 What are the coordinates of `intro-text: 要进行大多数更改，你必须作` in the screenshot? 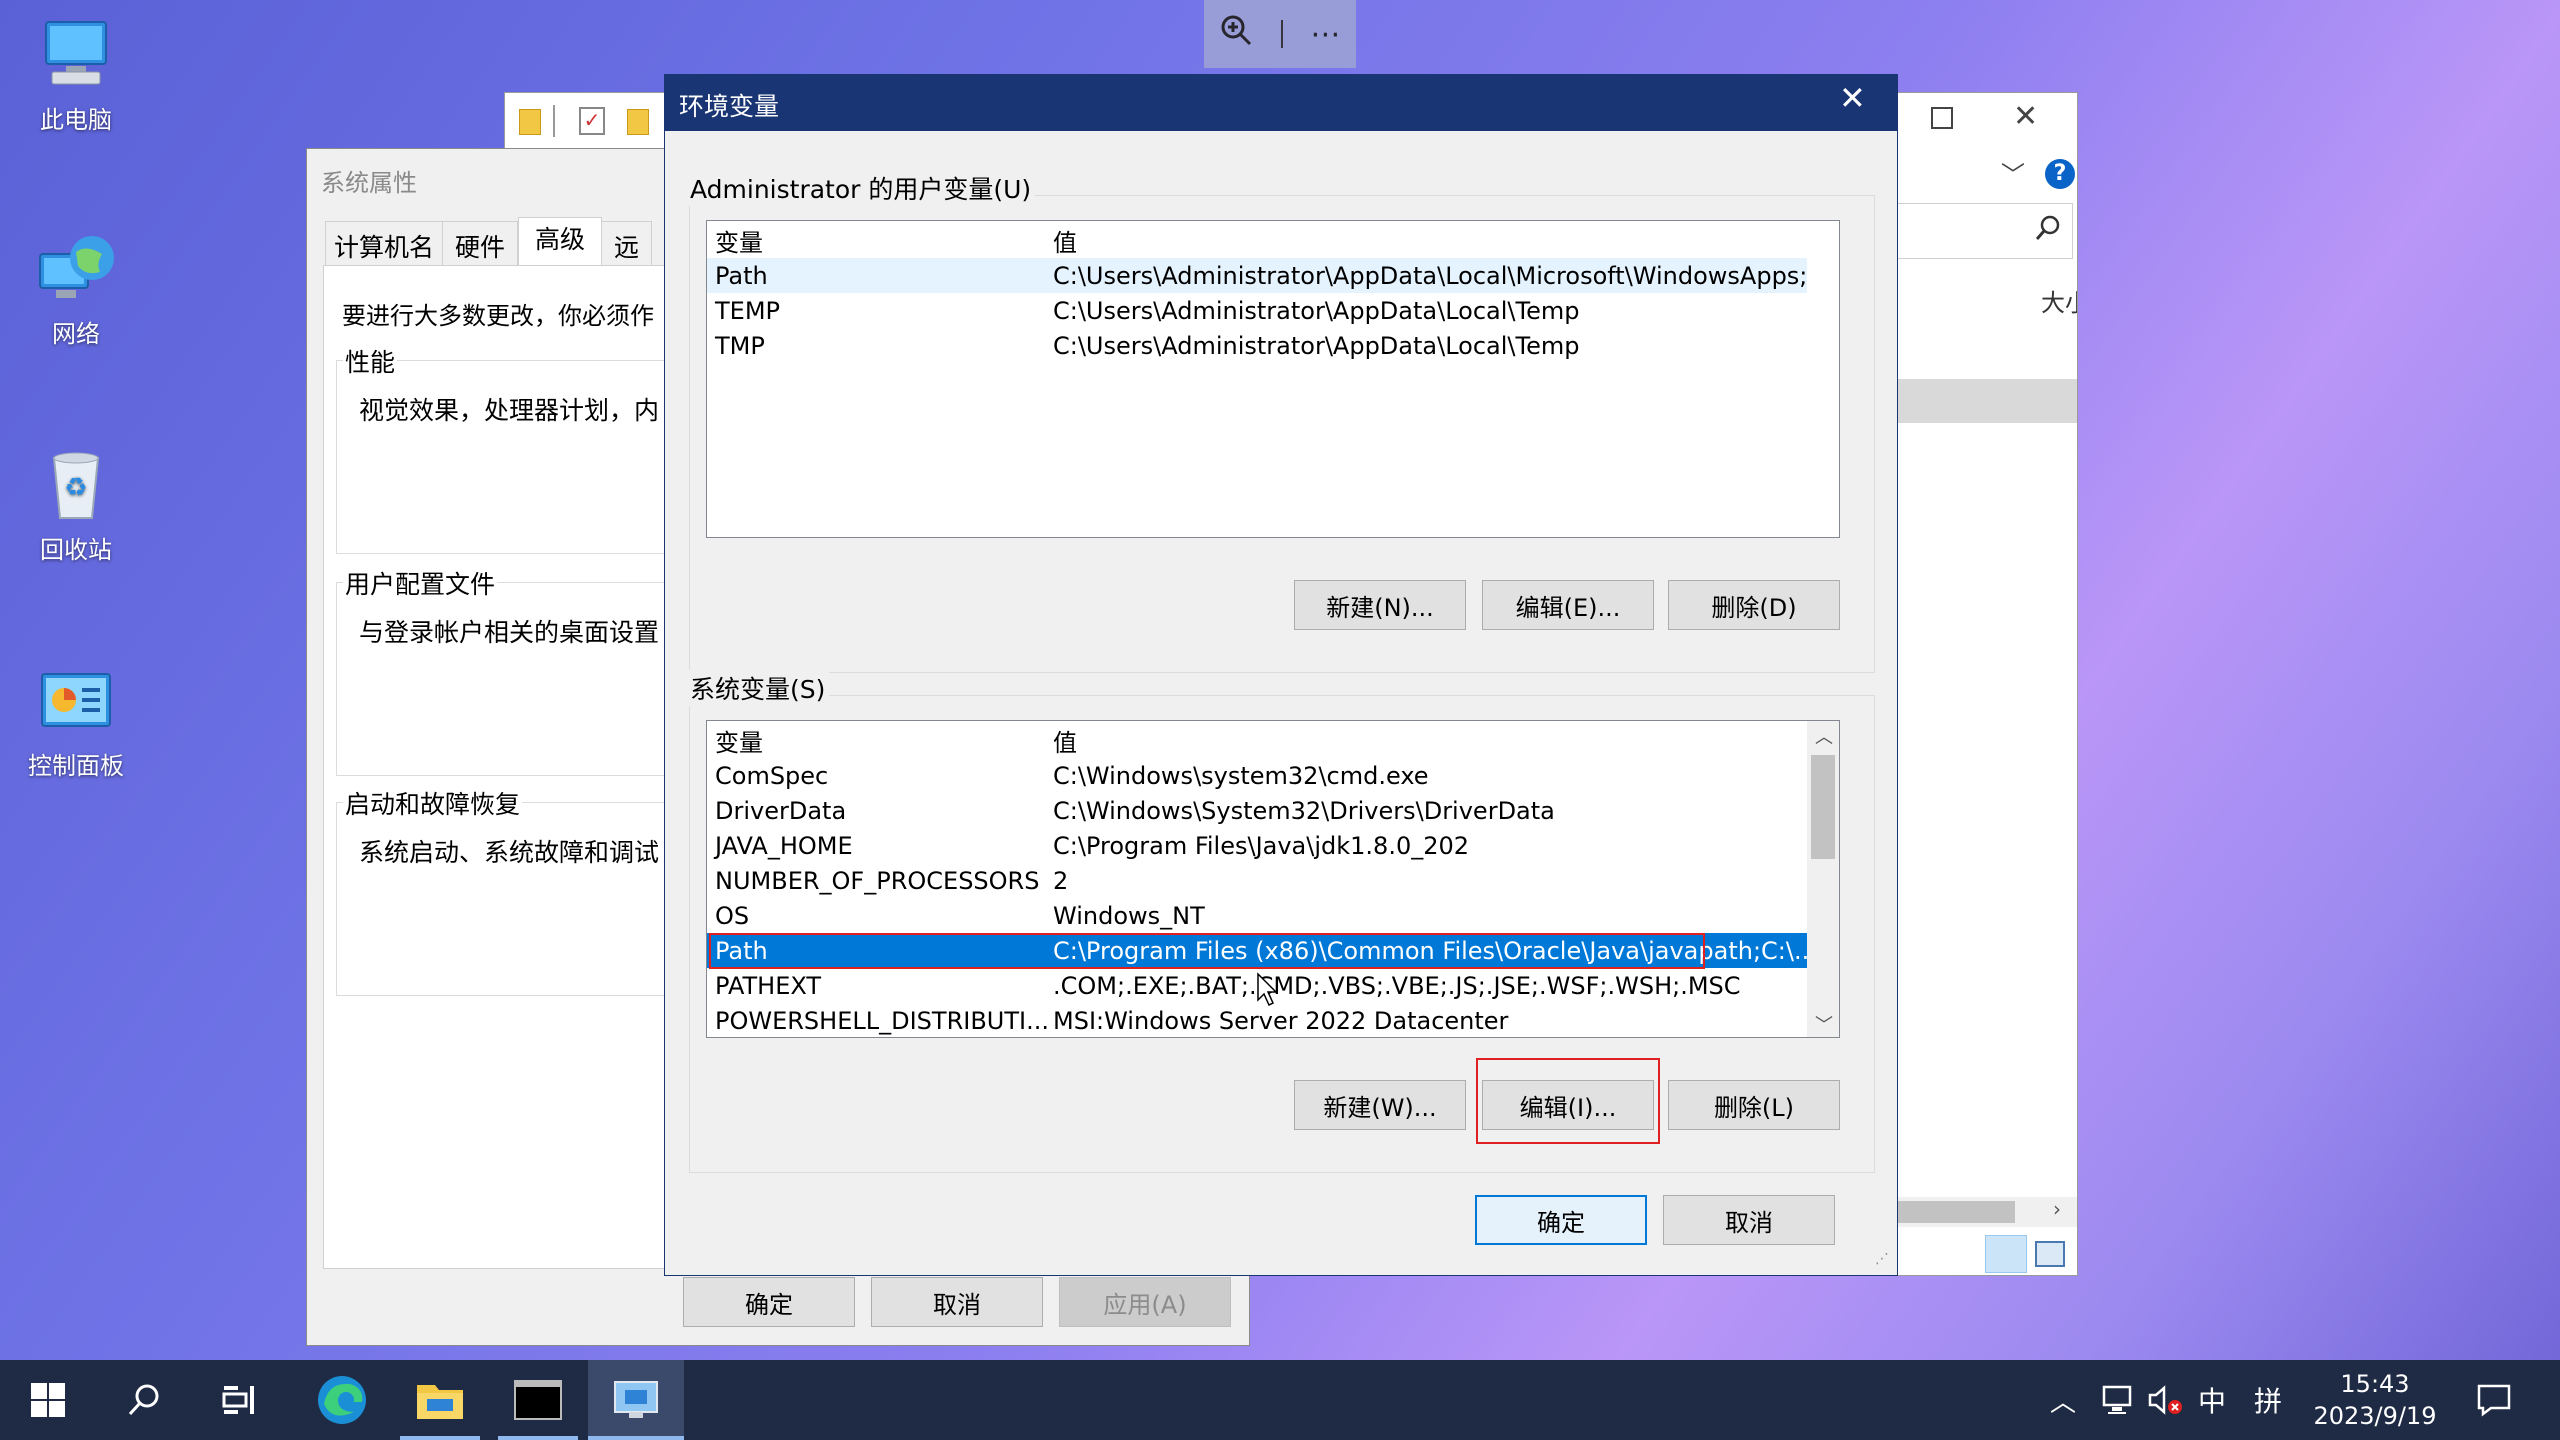 It's located at (498, 316).